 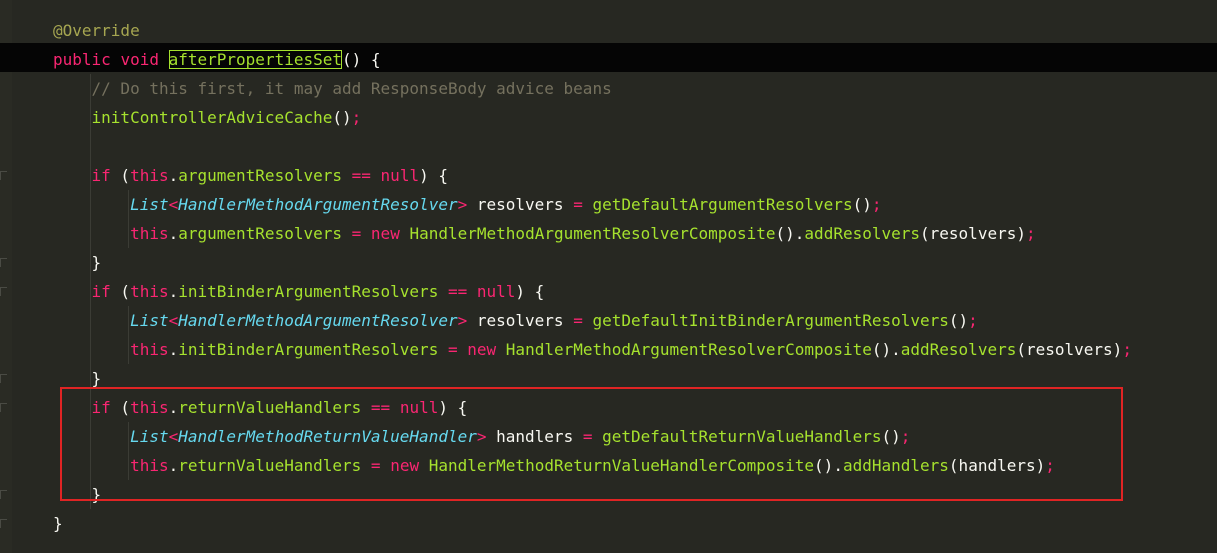 I want to click on code-token: argumentResolvers, so click(x=260, y=233).